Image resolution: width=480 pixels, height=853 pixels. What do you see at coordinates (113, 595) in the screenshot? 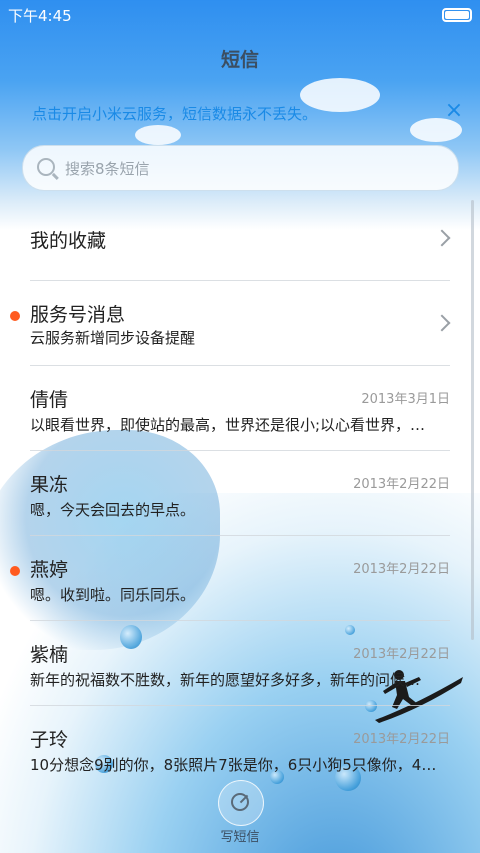
I see `conversation-preview: 嗯。收到啦。同乐同乐。` at bounding box center [113, 595].